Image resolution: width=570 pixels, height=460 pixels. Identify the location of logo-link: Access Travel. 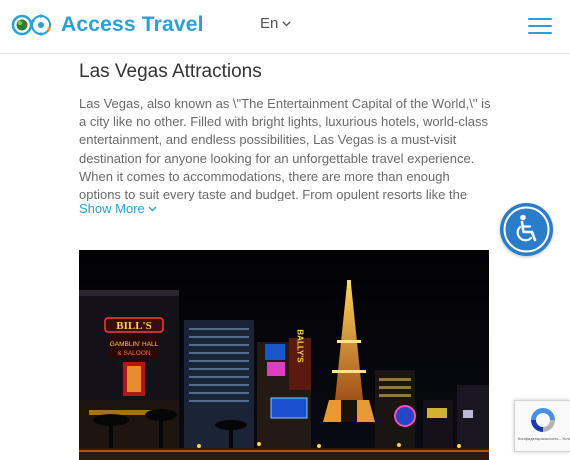
(107, 25).